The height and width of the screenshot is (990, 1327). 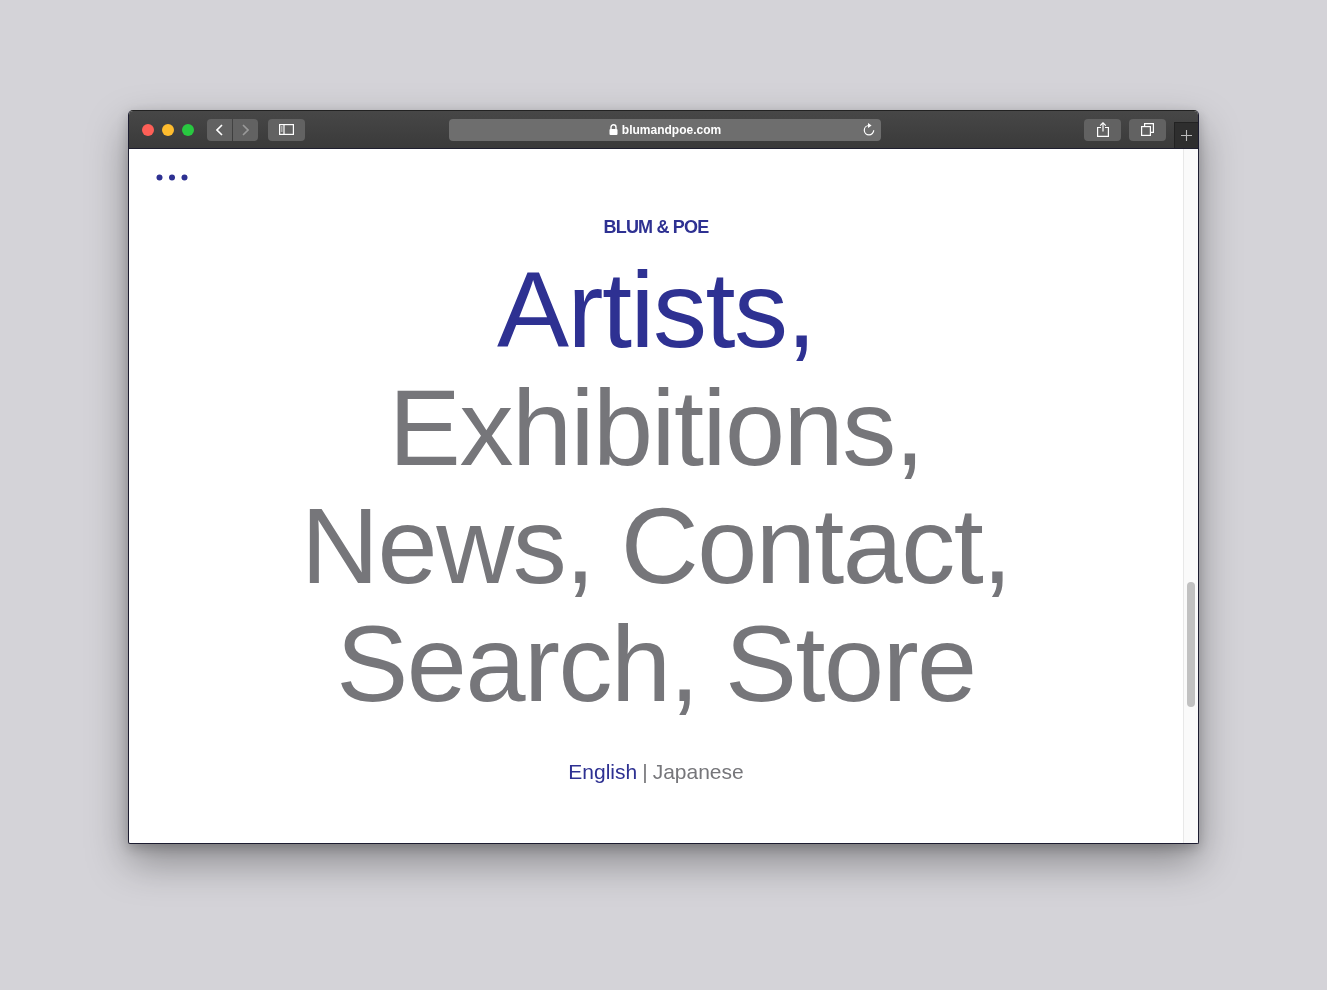 What do you see at coordinates (869, 129) in the screenshot?
I see `reload-icon` at bounding box center [869, 129].